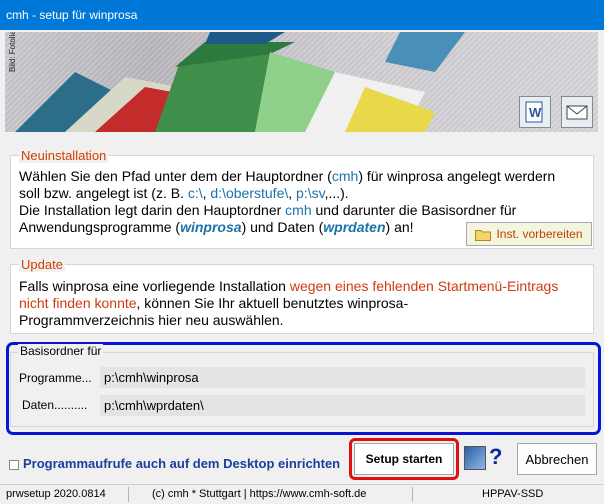 This screenshot has height=504, width=604. I want to click on status-machine: HPPAV-SSD, so click(513, 494).